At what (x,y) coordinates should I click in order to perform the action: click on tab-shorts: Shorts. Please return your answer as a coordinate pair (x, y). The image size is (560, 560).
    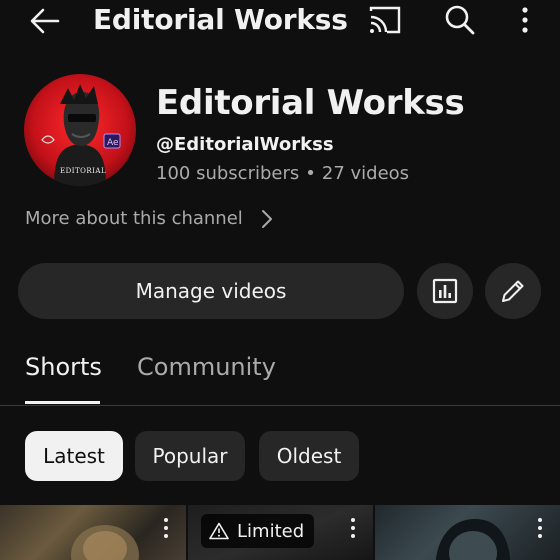
    Looking at the image, I should click on (63, 367).